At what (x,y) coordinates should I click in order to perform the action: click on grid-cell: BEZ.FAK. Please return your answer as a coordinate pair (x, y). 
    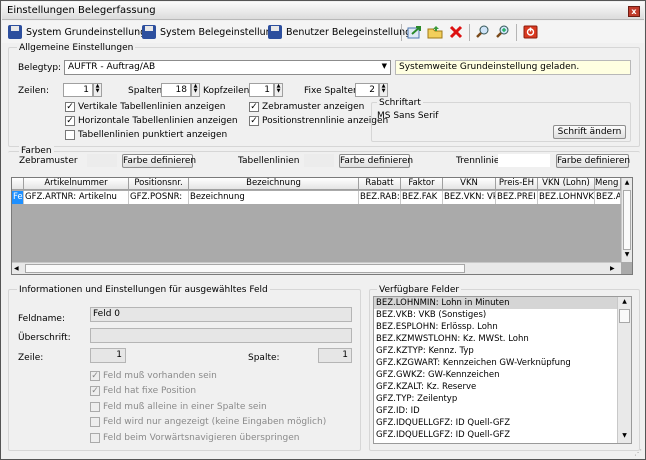
    Looking at the image, I should click on (422, 197).